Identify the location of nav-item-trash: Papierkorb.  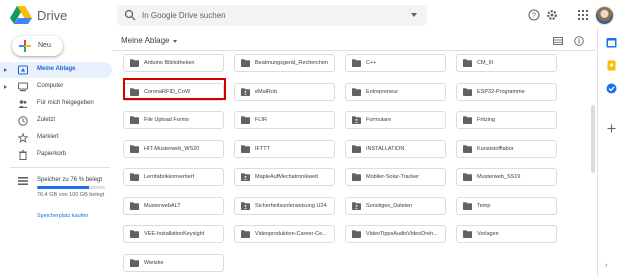
(56, 155).